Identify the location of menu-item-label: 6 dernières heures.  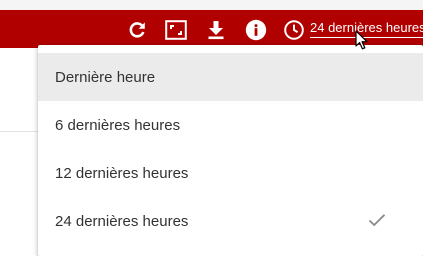
(118, 125).